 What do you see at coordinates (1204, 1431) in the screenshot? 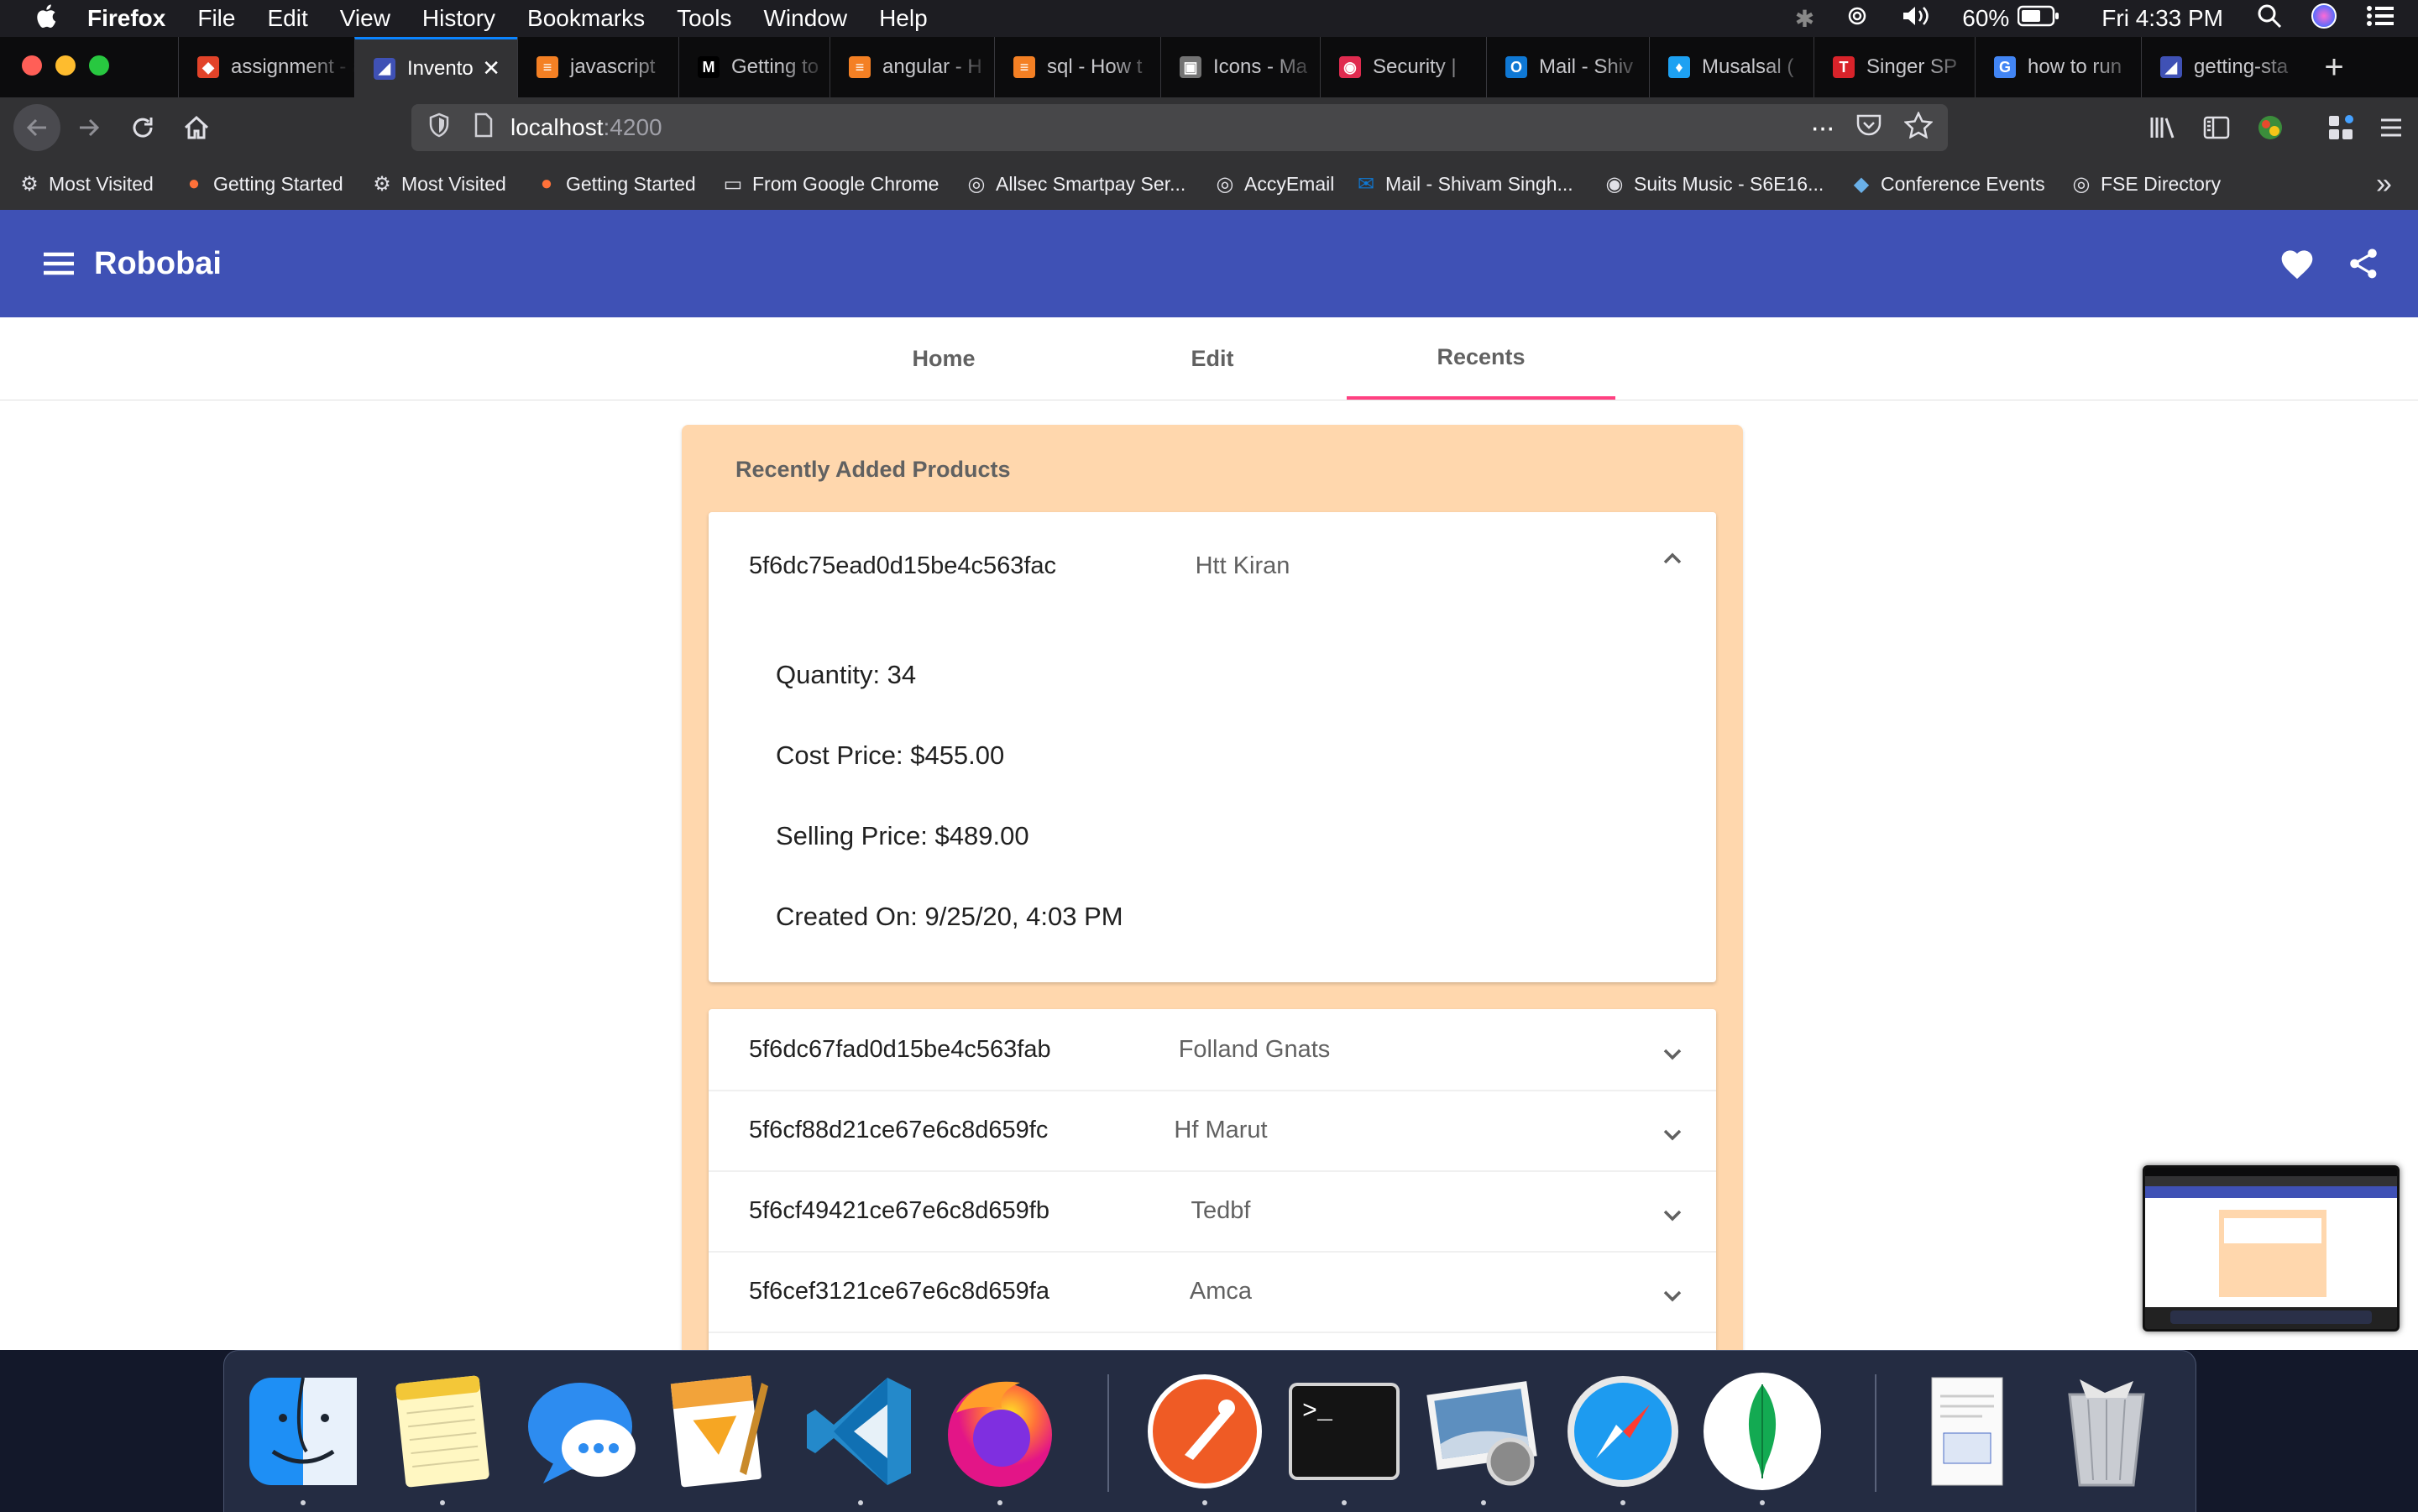
I see `postman-icon` at bounding box center [1204, 1431].